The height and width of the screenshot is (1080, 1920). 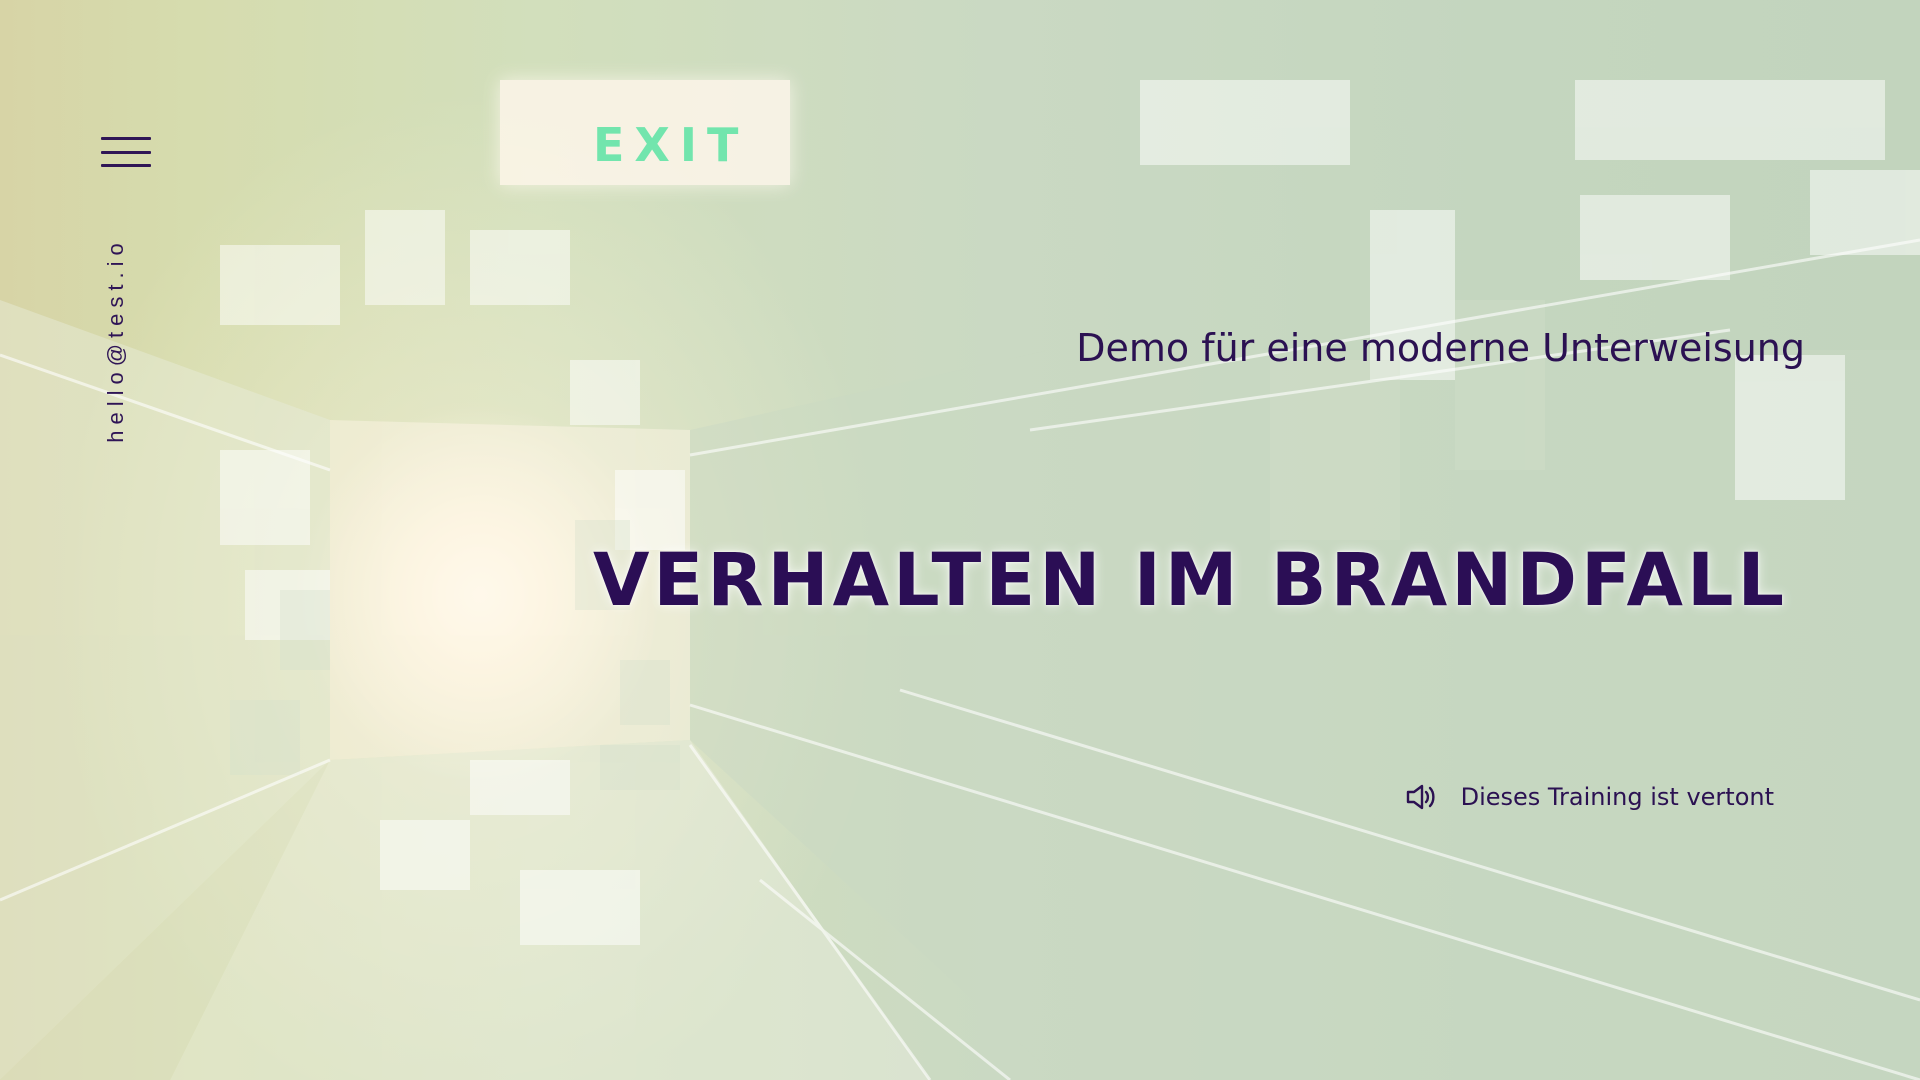 I want to click on exit-sign-text: EXIT, so click(x=671, y=145).